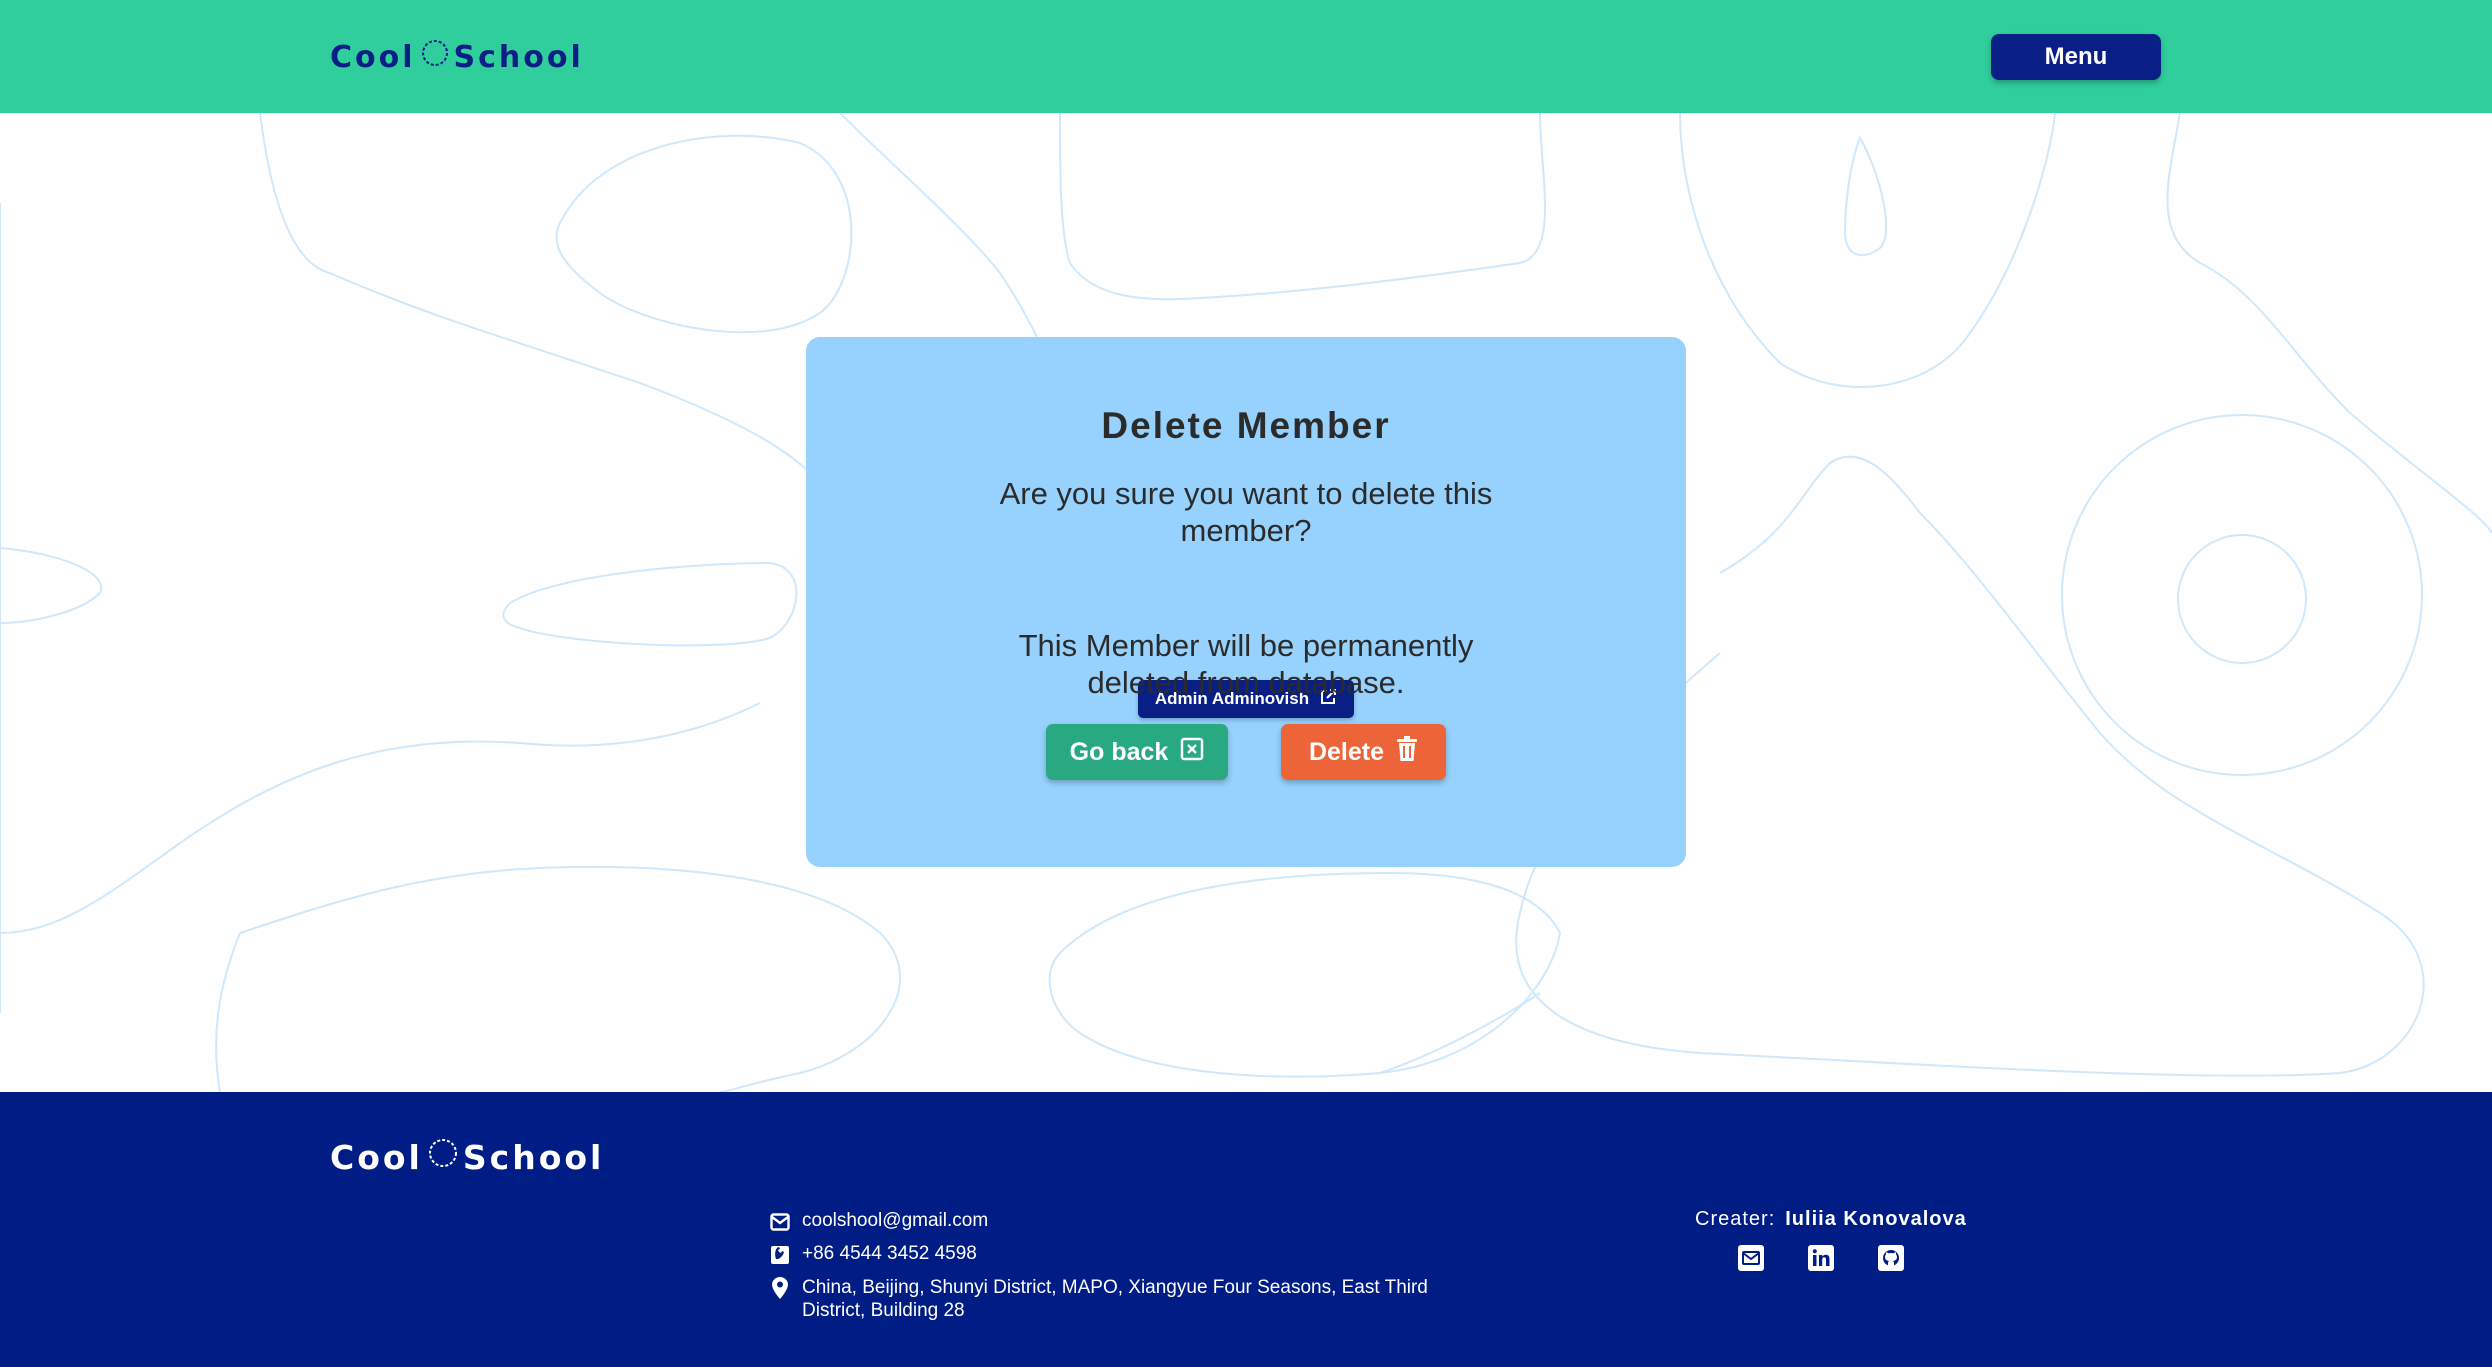  I want to click on creator-name: Iuliia Konovalova, so click(1876, 1219).